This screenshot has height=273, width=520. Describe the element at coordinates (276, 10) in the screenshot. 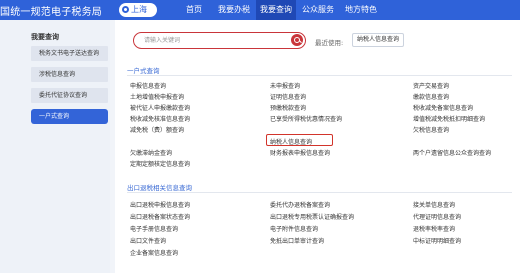

I see `nav-query: 我要查询` at that location.